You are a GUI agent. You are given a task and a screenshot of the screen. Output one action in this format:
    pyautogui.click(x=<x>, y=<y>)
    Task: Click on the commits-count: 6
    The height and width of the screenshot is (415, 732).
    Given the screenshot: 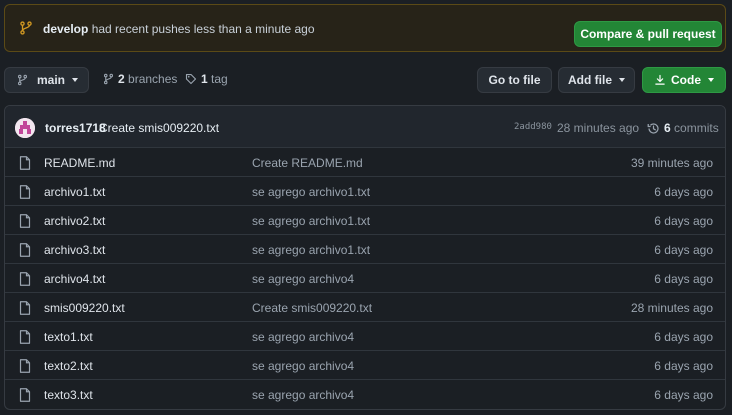 What is the action you would take?
    pyautogui.click(x=667, y=128)
    